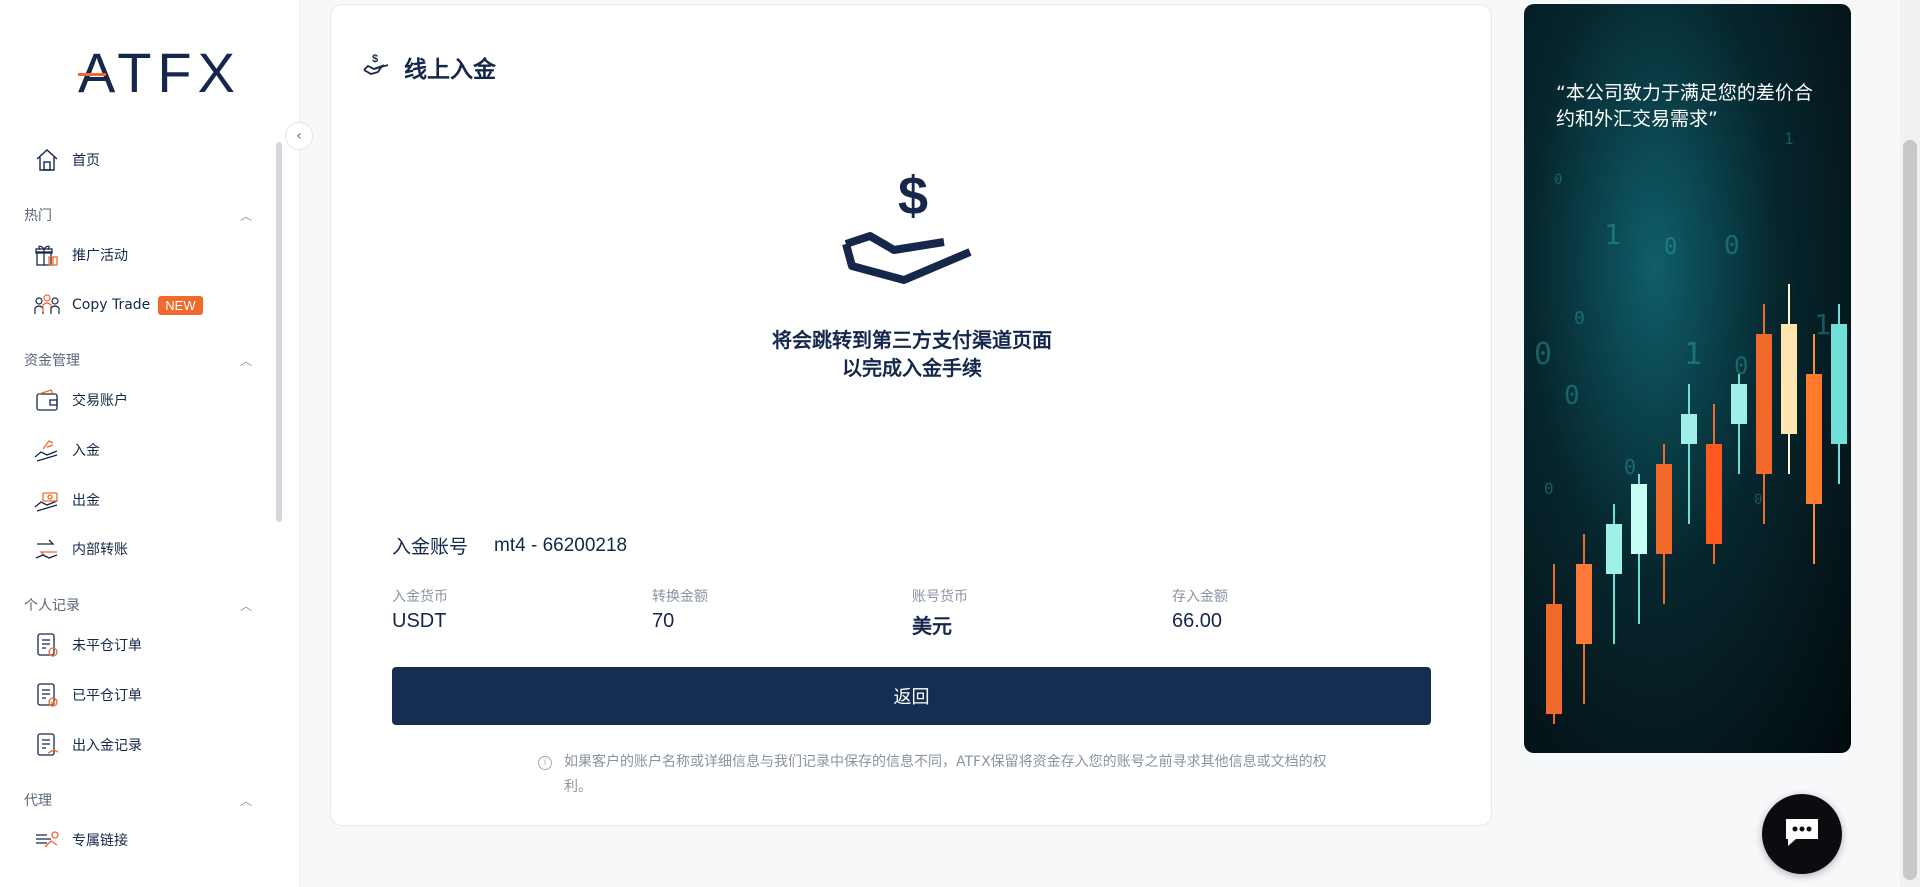  What do you see at coordinates (561, 545) in the screenshot?
I see `deposit-account-value: mt4 - 66200218` at bounding box center [561, 545].